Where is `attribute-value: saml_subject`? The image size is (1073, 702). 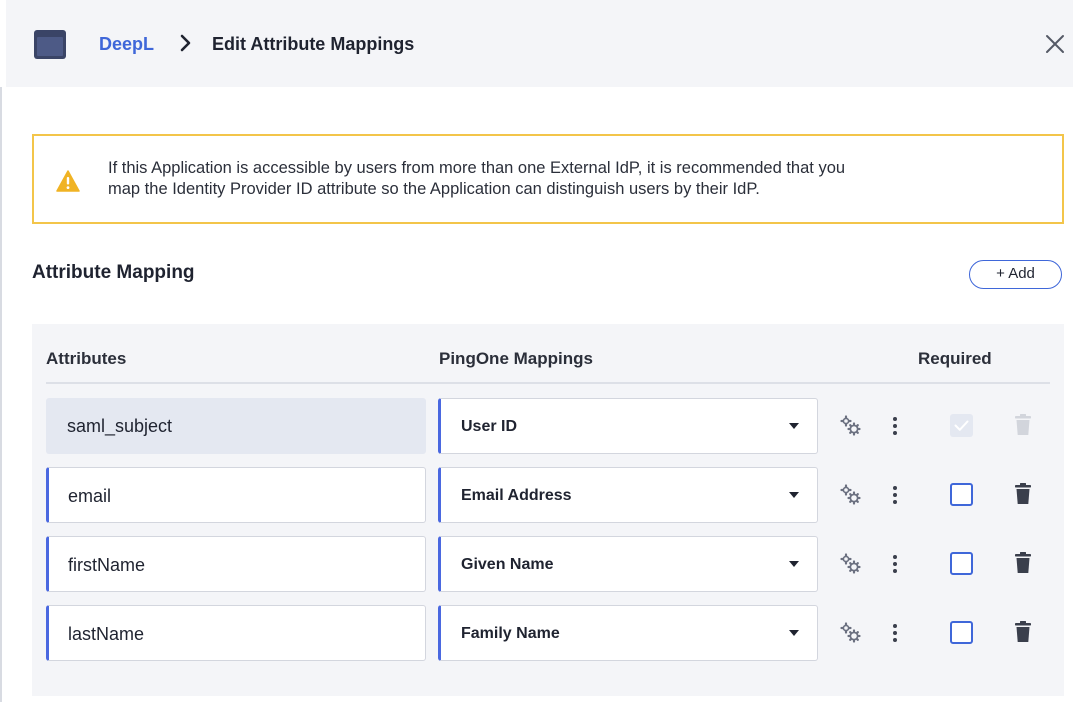
attribute-value: saml_subject is located at coordinates (120, 426).